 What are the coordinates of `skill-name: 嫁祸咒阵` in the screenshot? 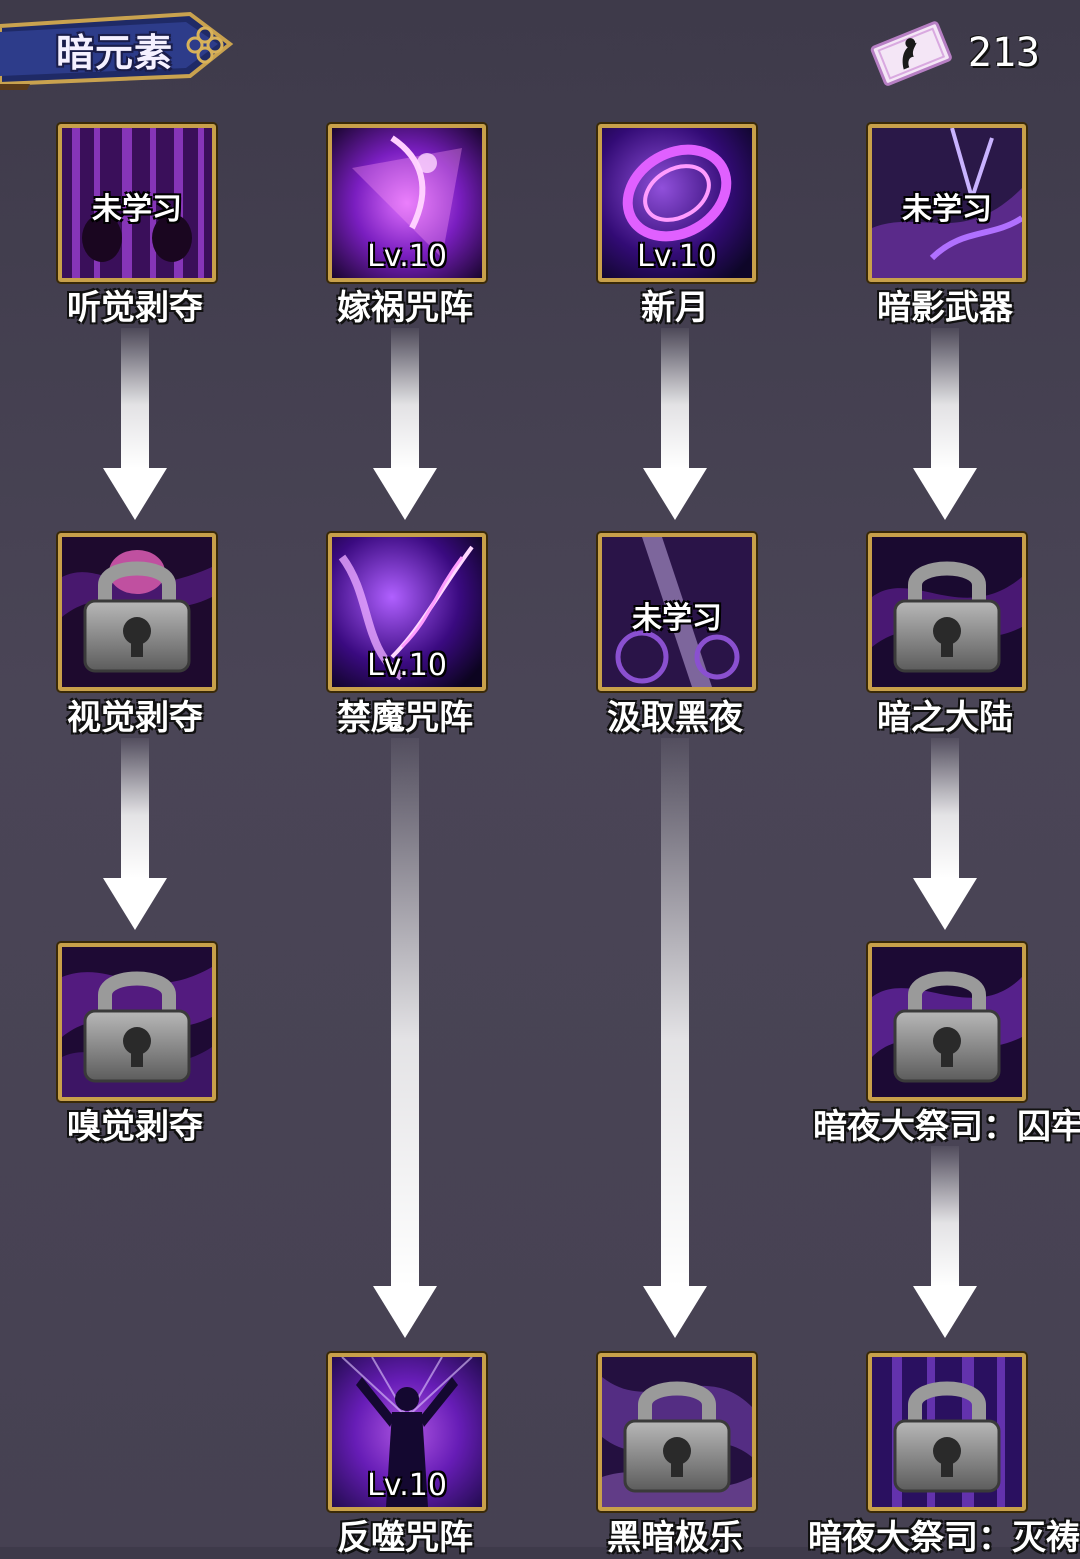 It's located at (405, 308).